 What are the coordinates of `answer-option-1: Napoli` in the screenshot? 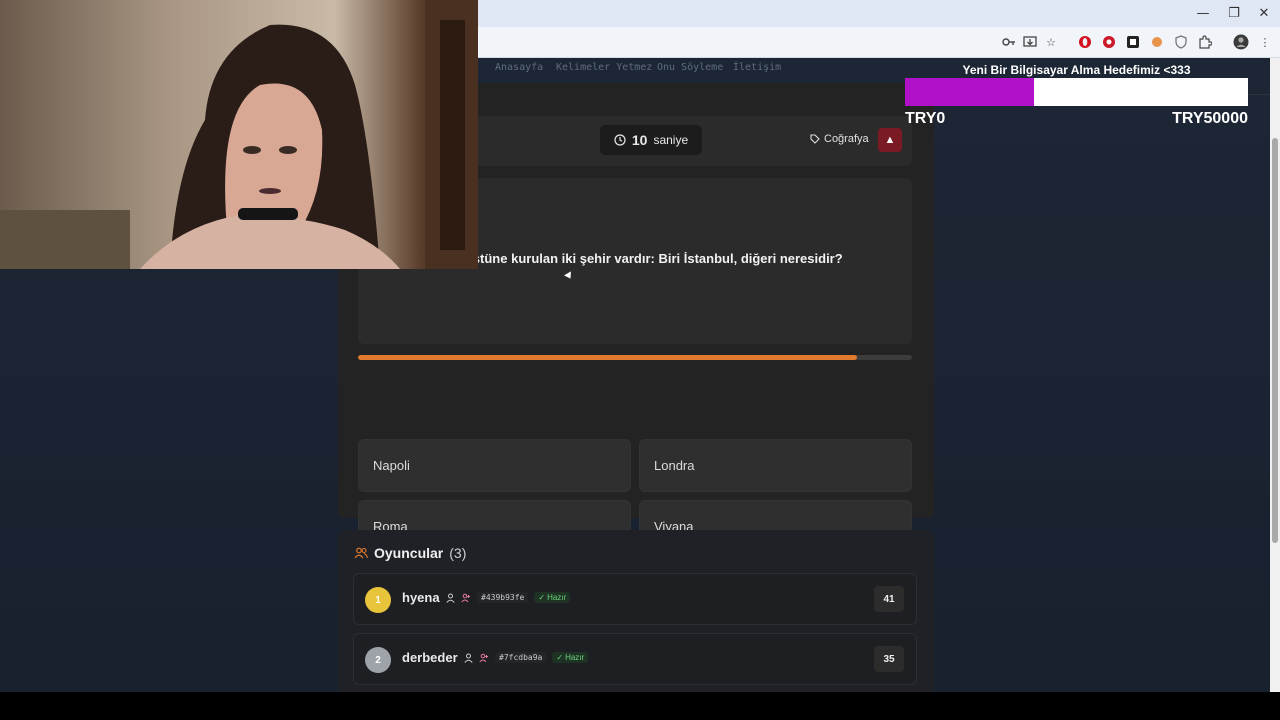 It's located at (494, 465).